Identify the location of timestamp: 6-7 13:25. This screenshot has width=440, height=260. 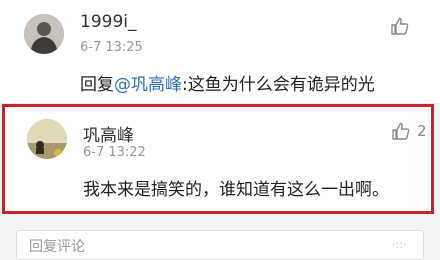
(111, 47).